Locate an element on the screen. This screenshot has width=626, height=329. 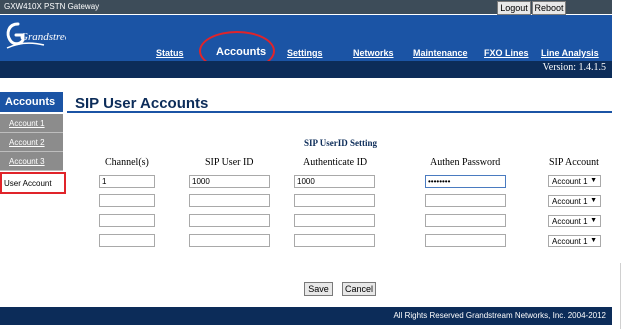
nav-fxo-lines: FXO Lines is located at coordinates (506, 53).